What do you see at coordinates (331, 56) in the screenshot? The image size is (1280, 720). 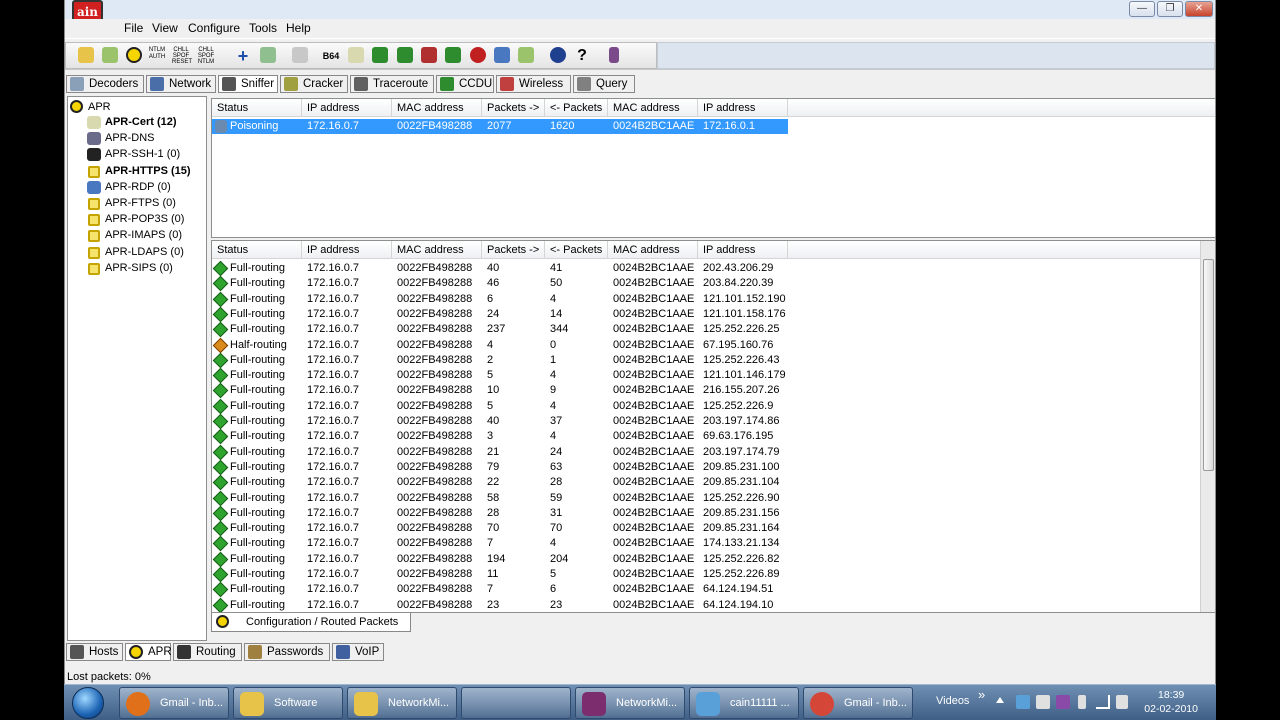 I see `base64-icon: B64` at bounding box center [331, 56].